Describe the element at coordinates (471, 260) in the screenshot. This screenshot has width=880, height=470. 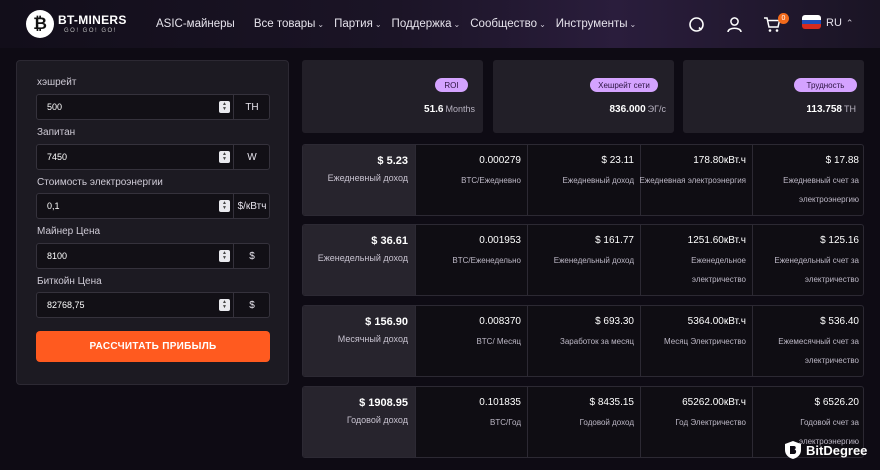
I see `result-cell: 0.001953 BTC/Еженедельно` at that location.